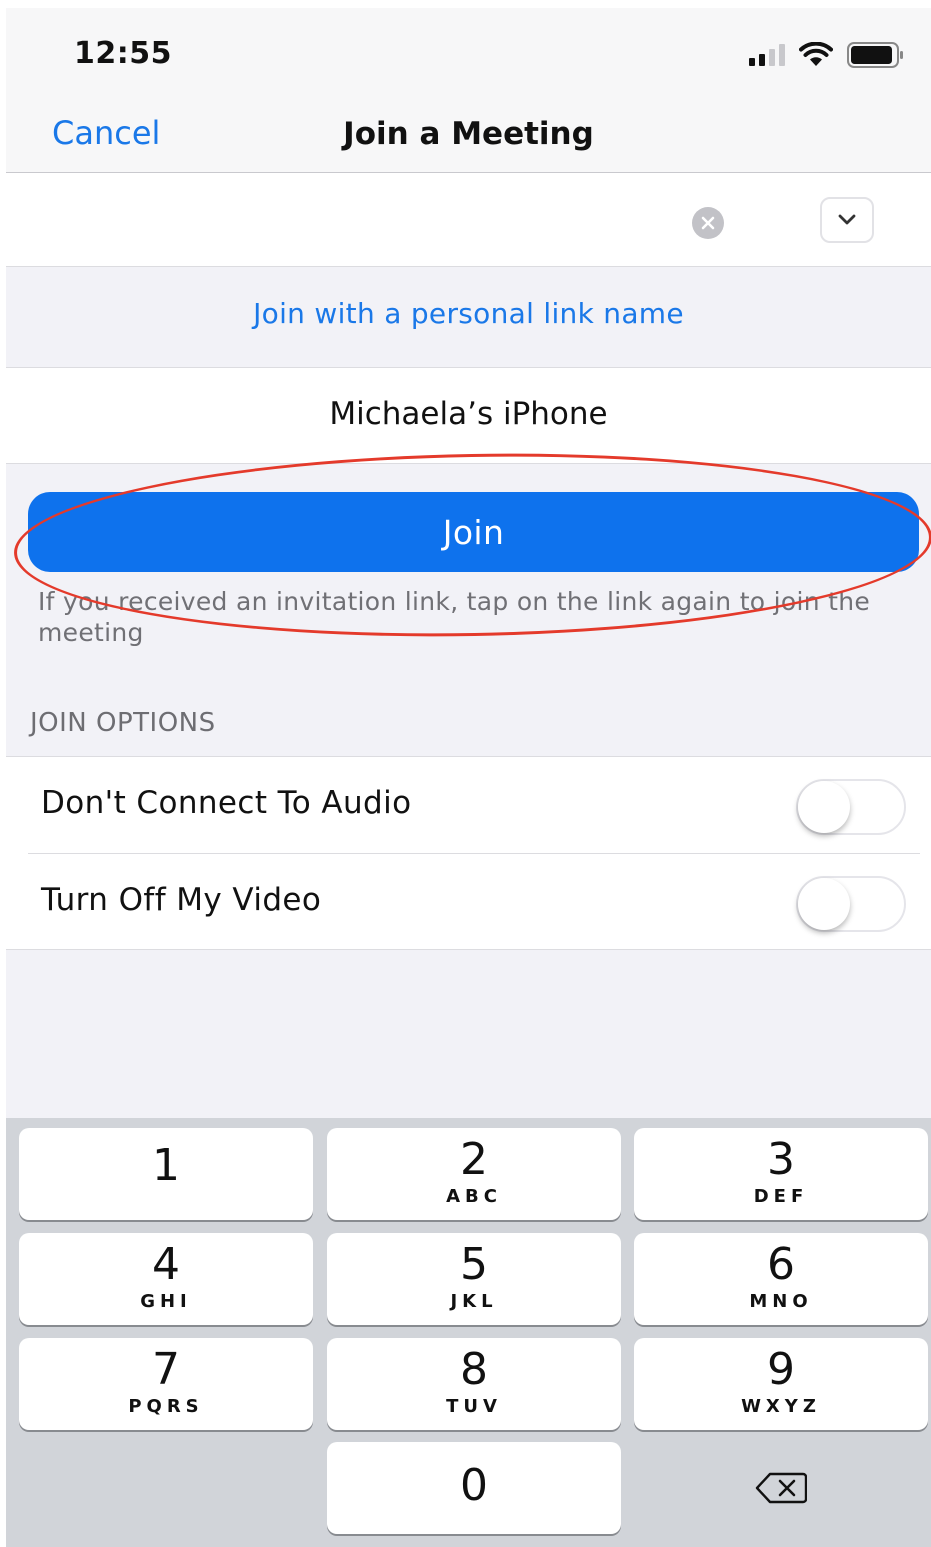  I want to click on option-dont-connect-audio: Don't Connect To Audio, so click(468, 805).